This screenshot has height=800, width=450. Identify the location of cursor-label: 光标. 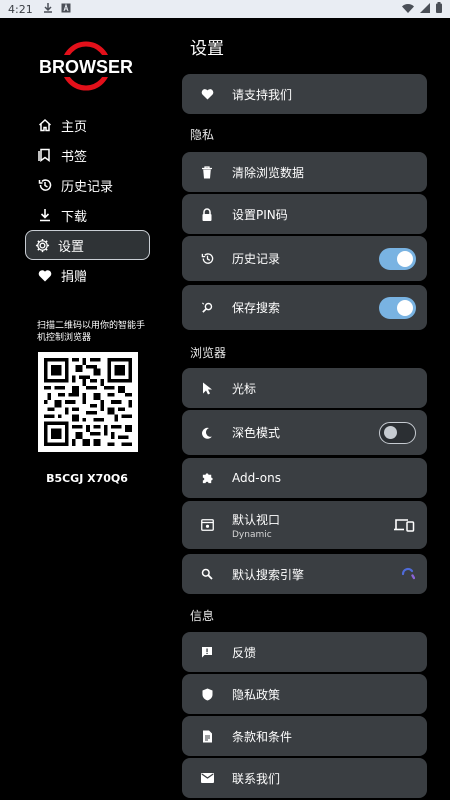
(244, 388).